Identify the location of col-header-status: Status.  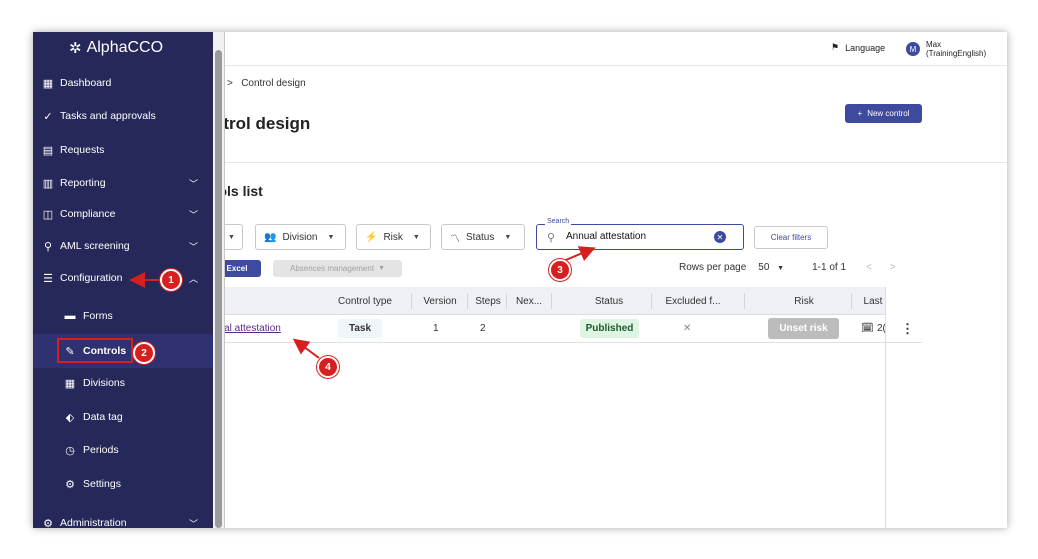
(609, 301).